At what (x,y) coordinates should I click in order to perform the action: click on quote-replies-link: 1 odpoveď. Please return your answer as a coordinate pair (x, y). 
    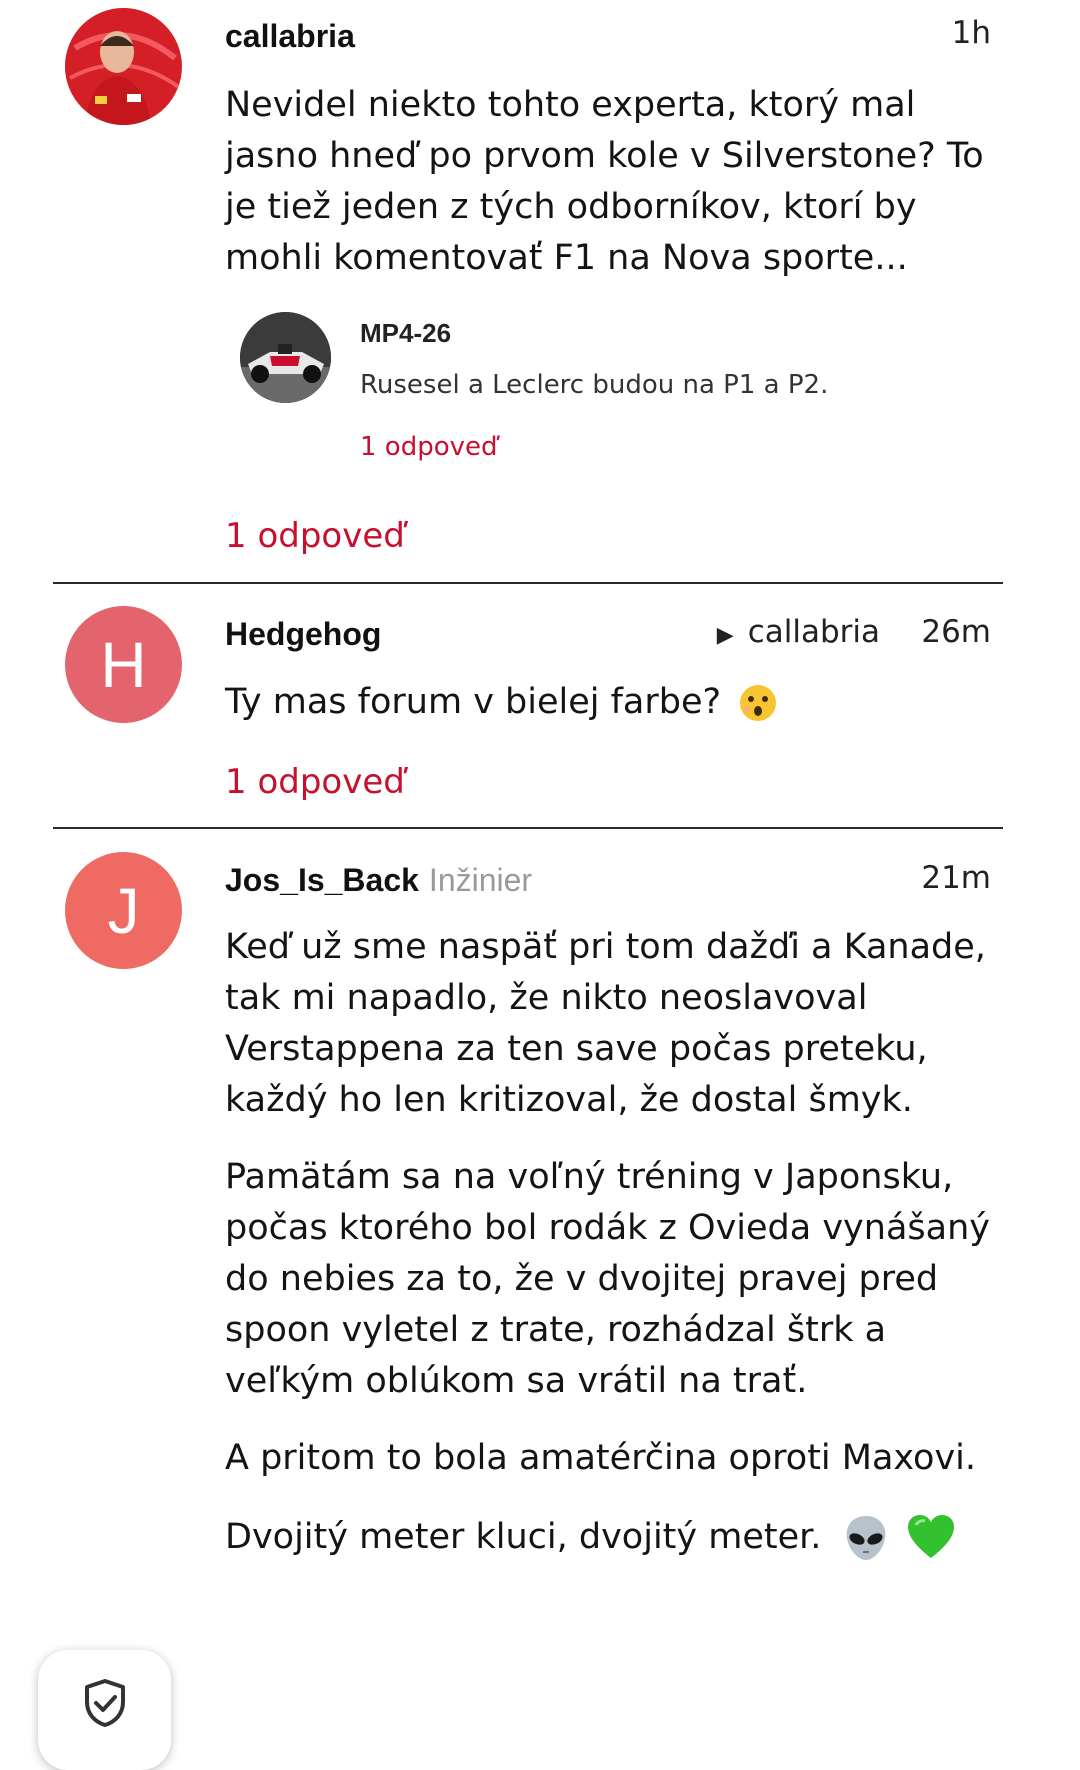
    Looking at the image, I should click on (429, 447).